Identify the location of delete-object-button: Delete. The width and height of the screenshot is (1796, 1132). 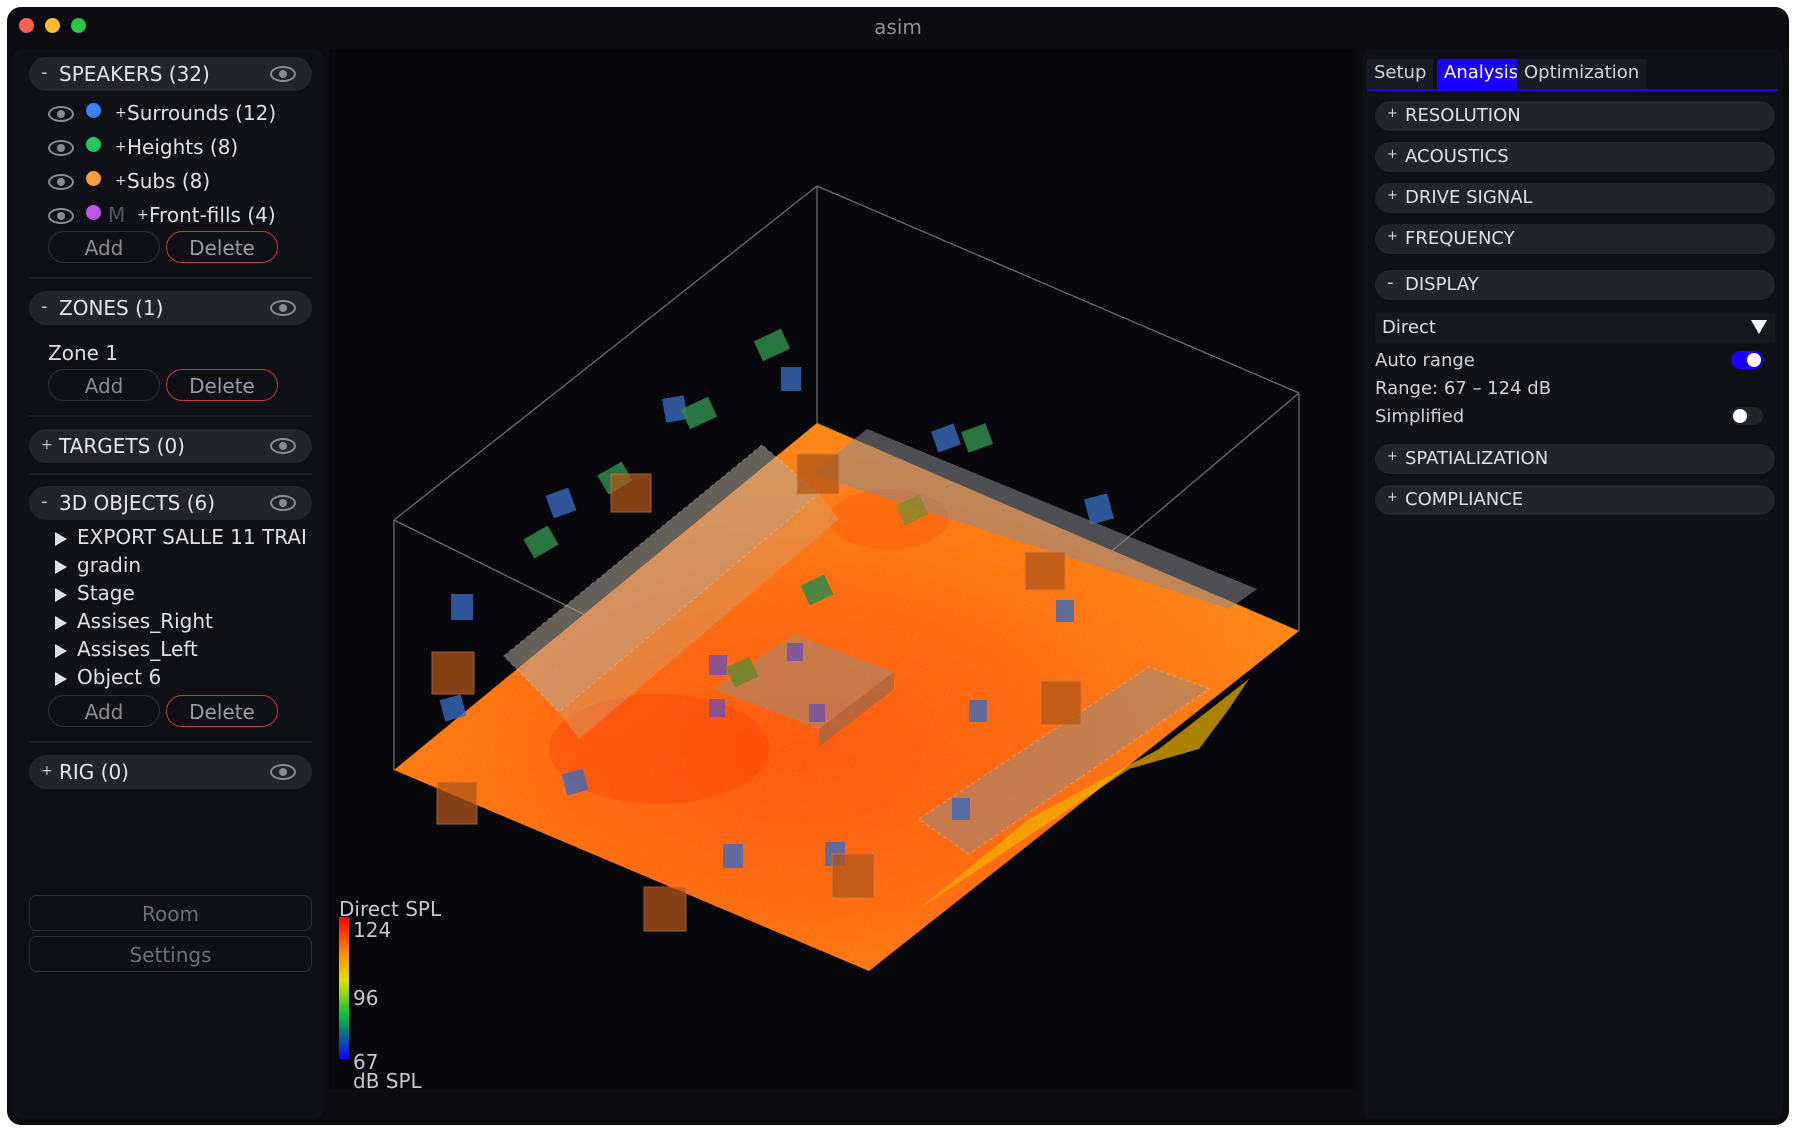
(222, 711).